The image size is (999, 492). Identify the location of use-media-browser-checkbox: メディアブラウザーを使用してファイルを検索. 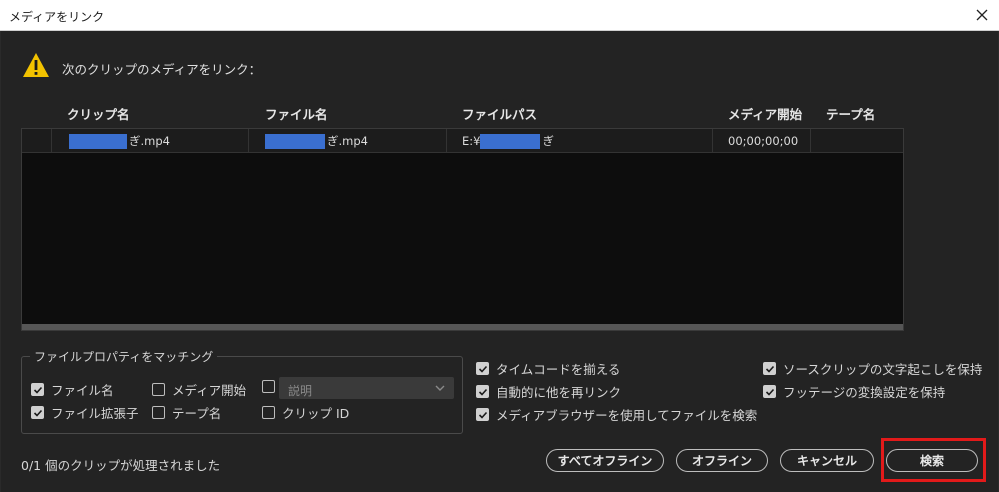
(616, 414).